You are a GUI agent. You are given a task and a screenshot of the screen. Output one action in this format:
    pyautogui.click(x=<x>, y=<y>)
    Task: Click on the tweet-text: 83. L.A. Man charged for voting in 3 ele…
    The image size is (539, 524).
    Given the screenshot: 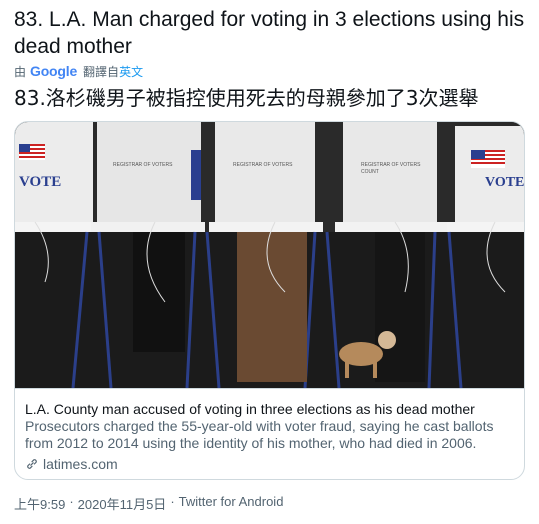 What is the action you would take?
    pyautogui.click(x=269, y=33)
    